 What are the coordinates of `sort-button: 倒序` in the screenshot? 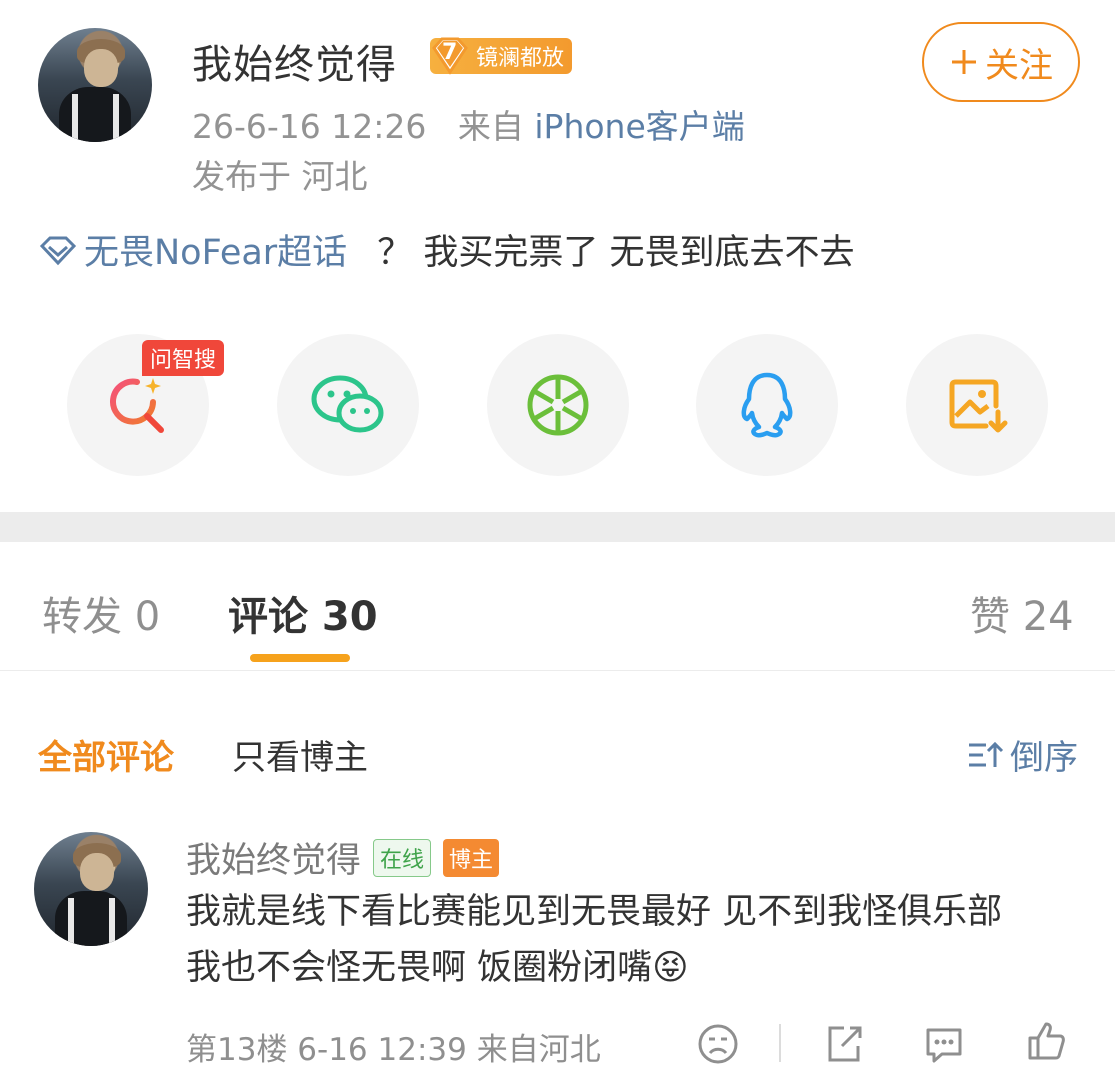 It's located at (1022, 754).